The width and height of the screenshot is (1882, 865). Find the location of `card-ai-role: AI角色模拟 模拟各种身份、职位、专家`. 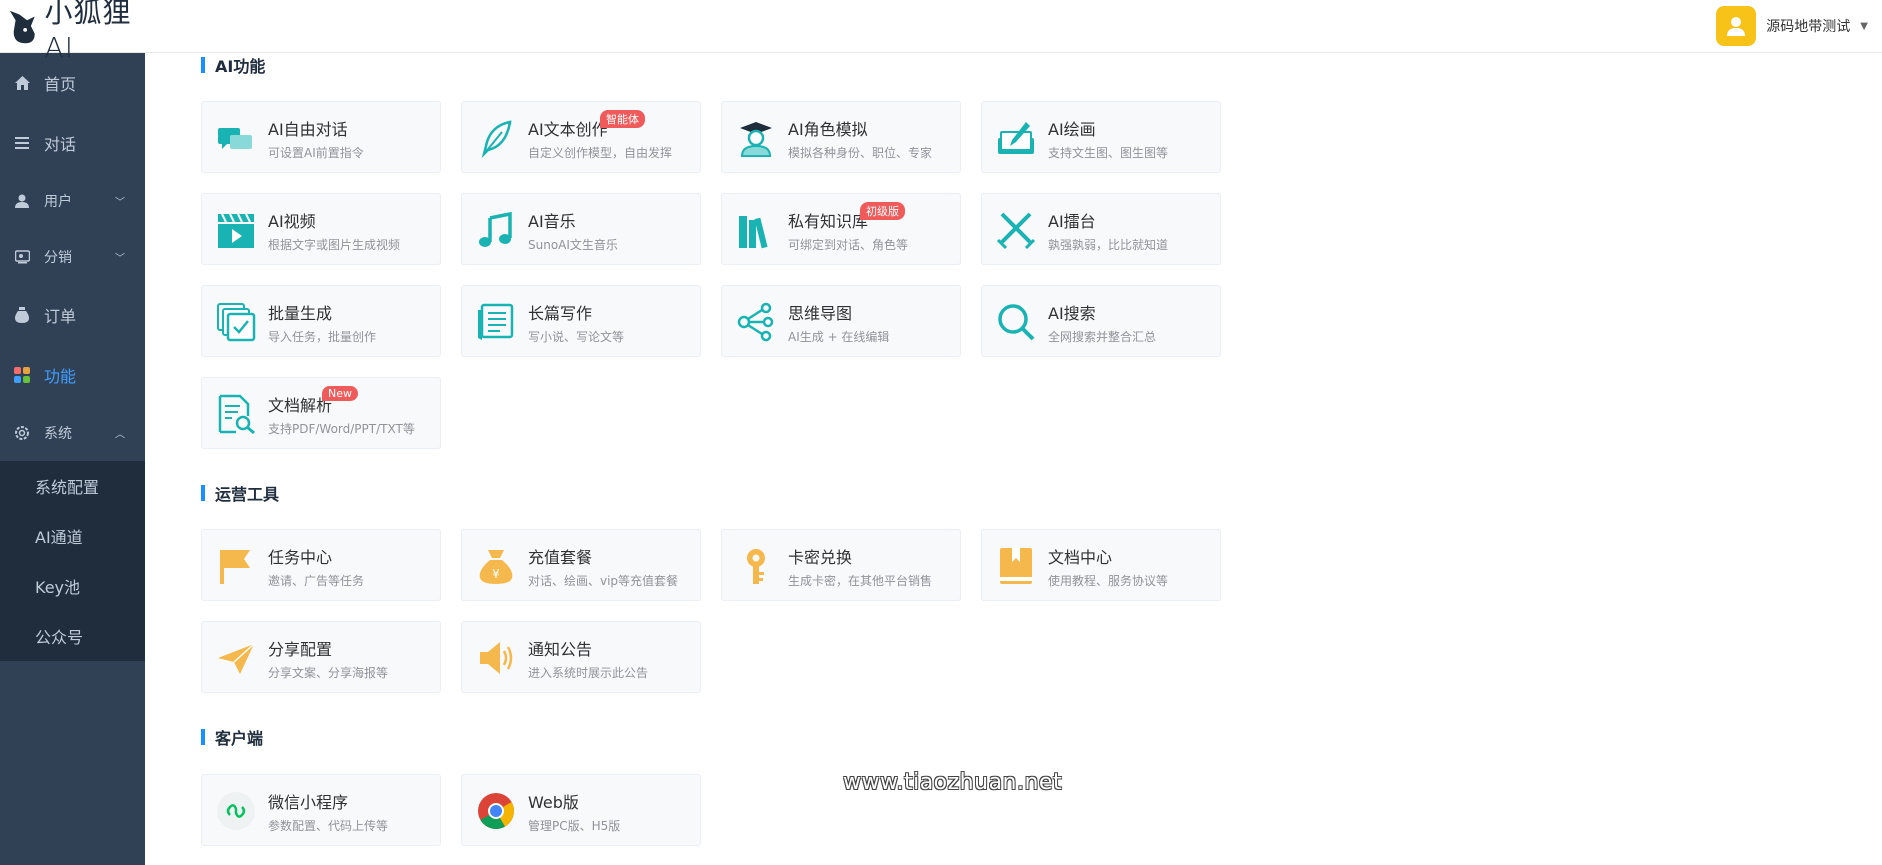

card-ai-role: AI角色模拟 模拟各种身份、职位、专家 is located at coordinates (841, 137).